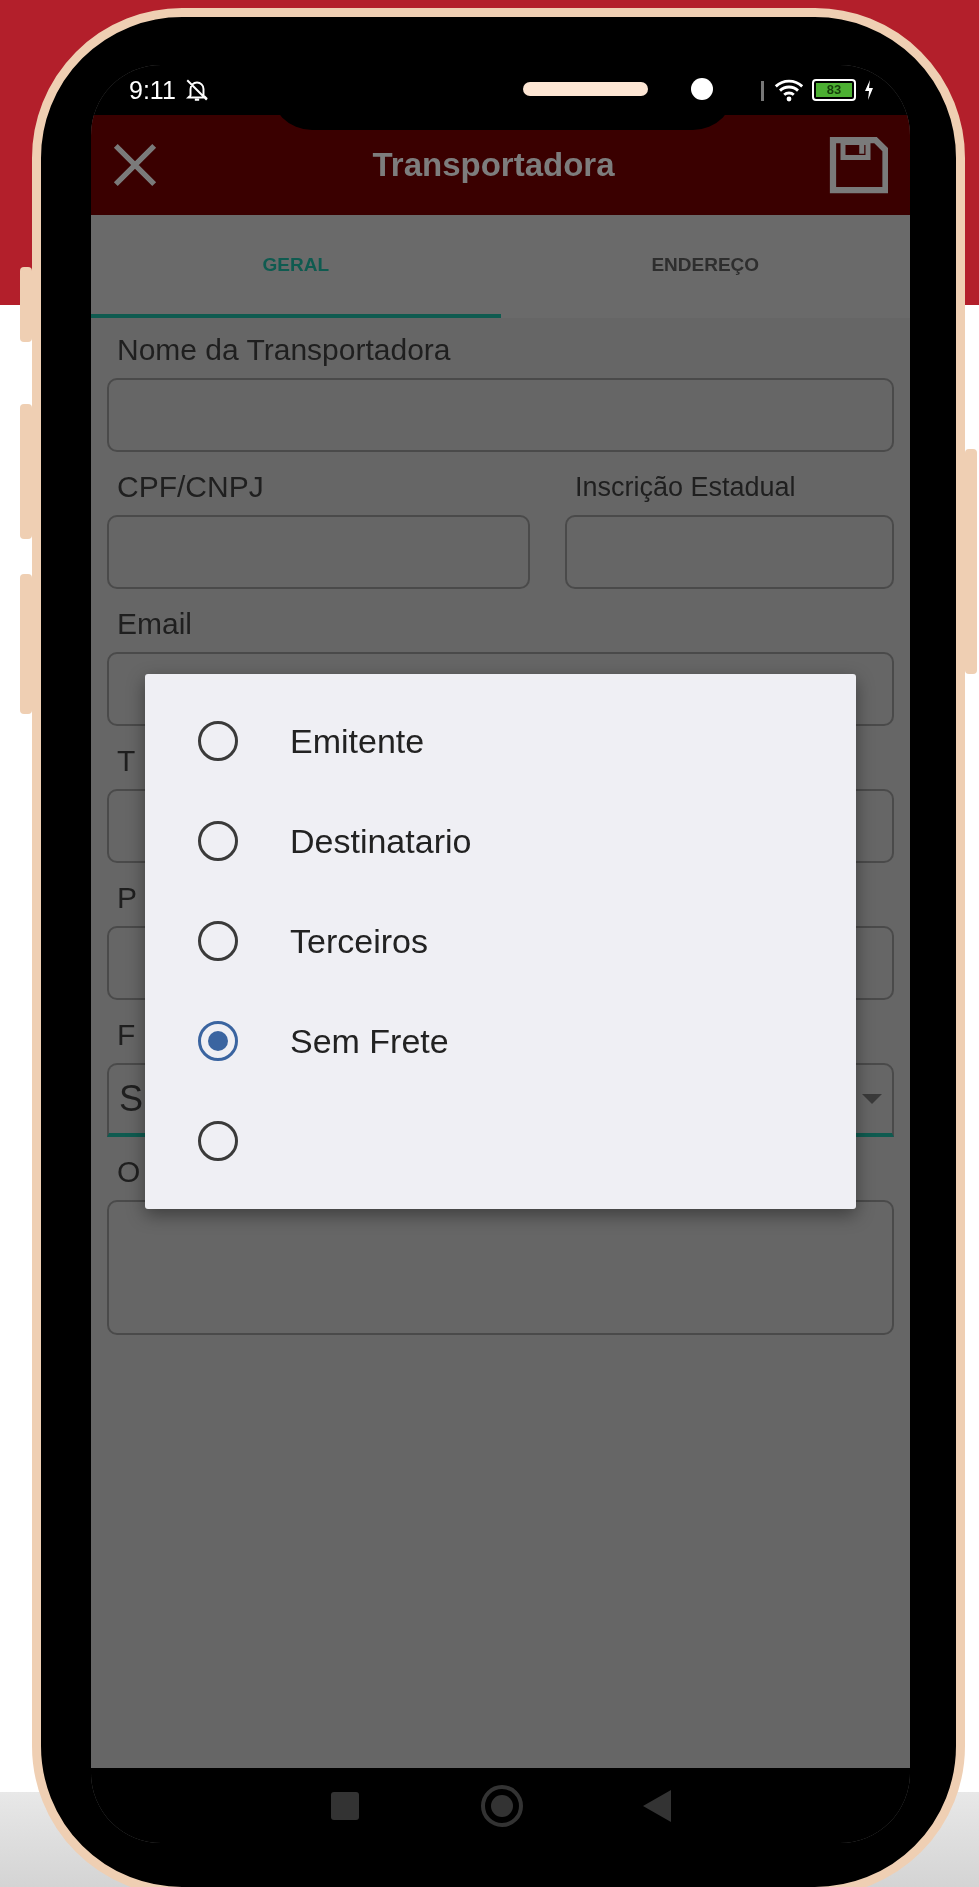  I want to click on field-label: P, so click(127, 898).